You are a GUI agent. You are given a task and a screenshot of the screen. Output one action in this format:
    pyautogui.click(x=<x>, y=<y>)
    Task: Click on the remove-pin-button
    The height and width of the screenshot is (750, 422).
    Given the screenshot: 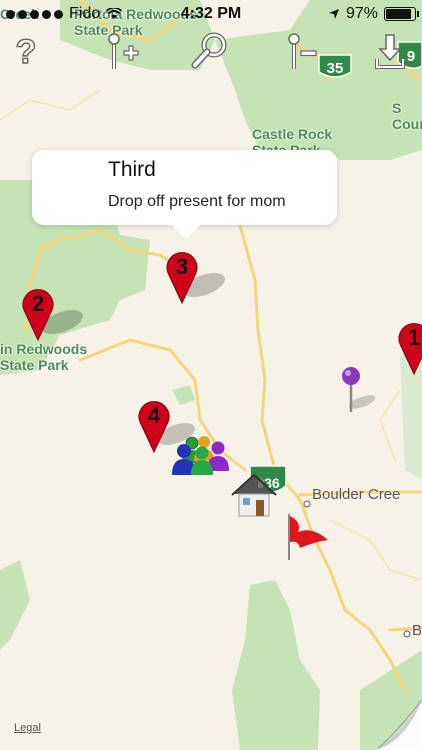 What is the action you would take?
    pyautogui.click(x=302, y=51)
    